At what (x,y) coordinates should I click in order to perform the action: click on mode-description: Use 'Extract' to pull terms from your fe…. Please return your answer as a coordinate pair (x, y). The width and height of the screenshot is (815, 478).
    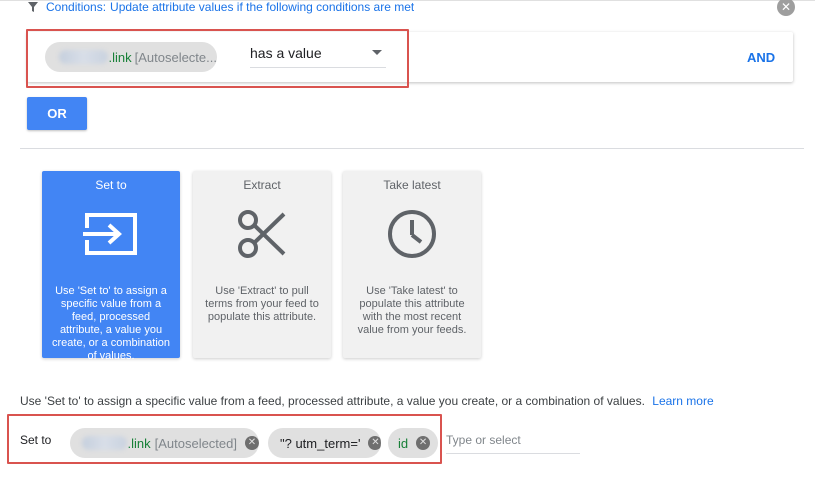
    Looking at the image, I should click on (262, 304).